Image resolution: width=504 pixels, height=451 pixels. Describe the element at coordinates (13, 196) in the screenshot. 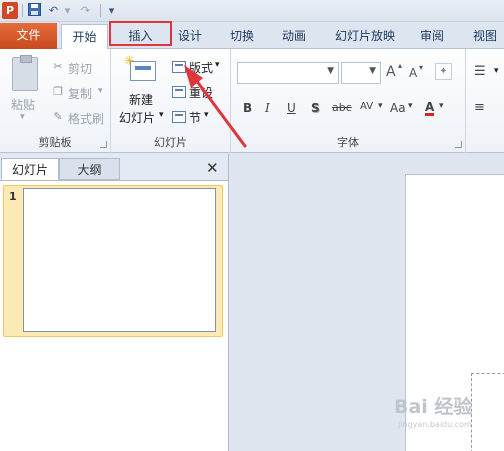

I see `slide-number: 1` at that location.